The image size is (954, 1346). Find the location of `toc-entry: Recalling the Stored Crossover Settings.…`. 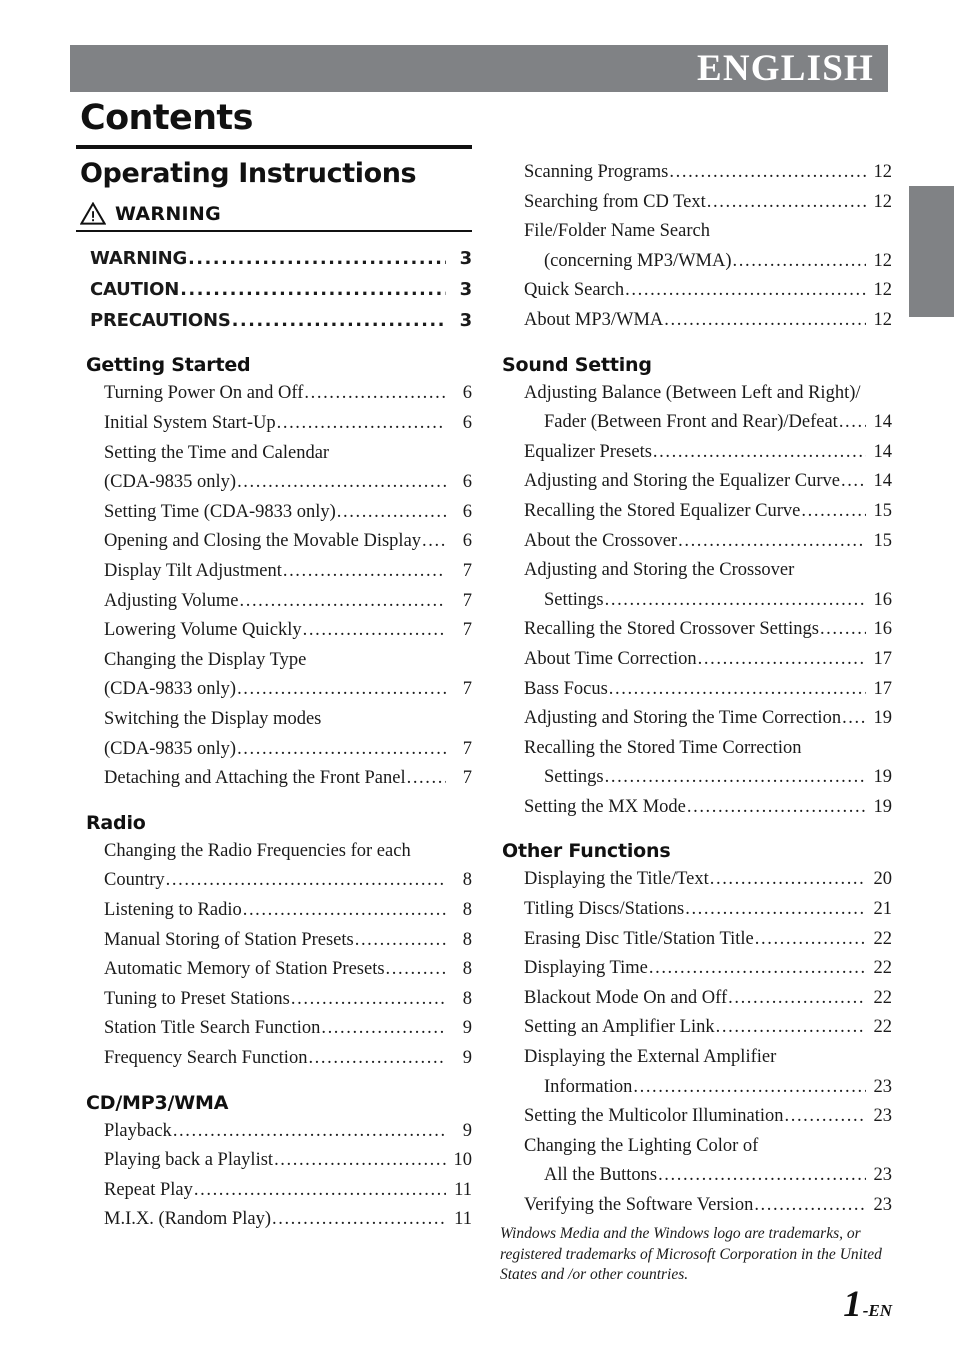

toc-entry: Recalling the Stored Crossover Settings.… is located at coordinates (696, 630).